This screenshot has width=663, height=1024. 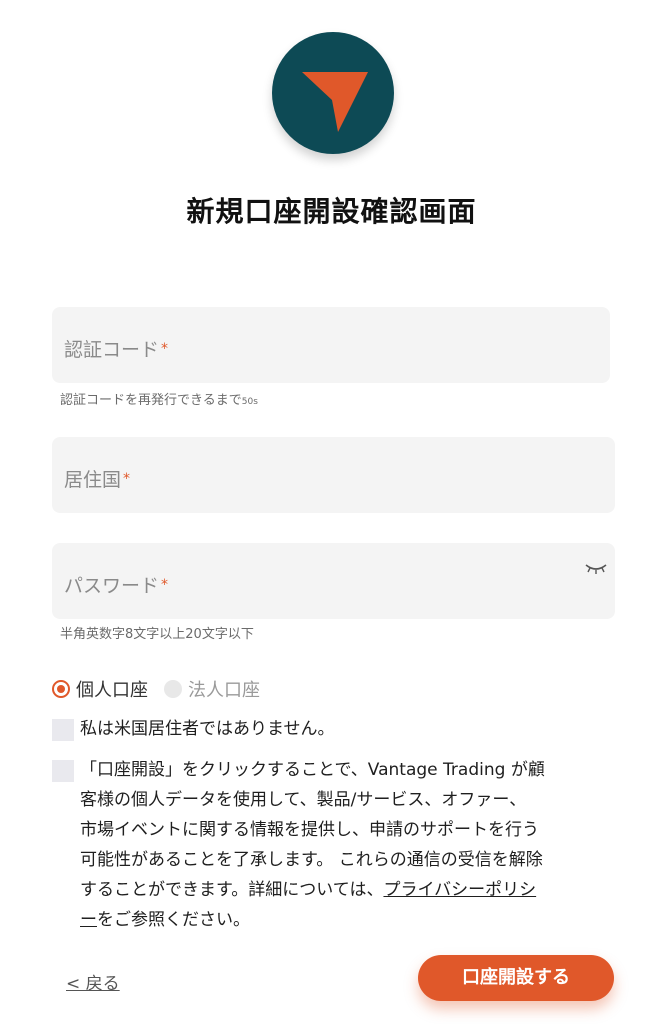 I want to click on logo-arrow-icon, so click(x=335, y=102).